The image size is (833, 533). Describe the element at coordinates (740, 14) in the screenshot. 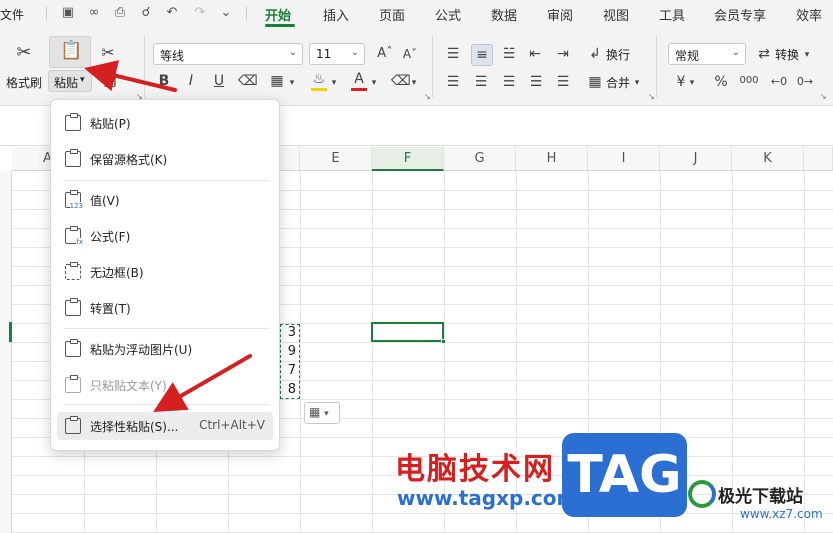

I see `tab-member: 会员专享` at that location.